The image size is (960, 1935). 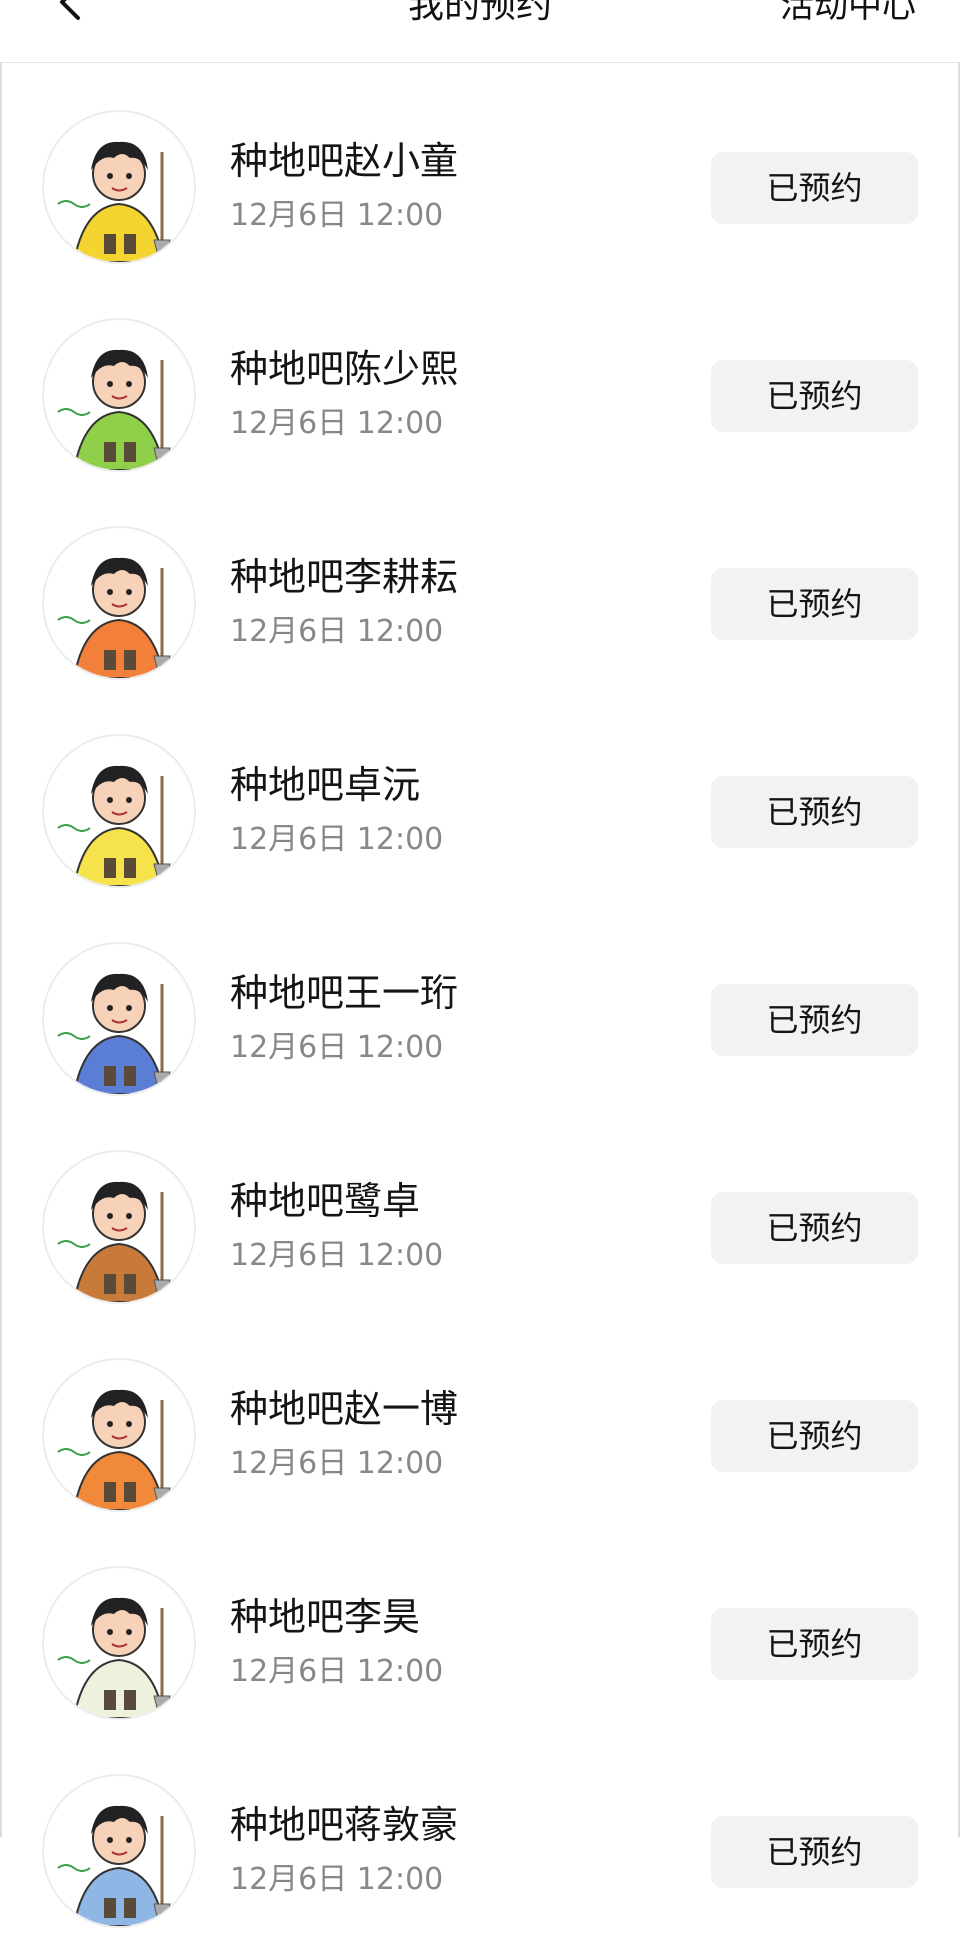 I want to click on reservation-item: 种地吧蒋敦豪 12月6日 12:00 已预约, so click(x=480, y=1831).